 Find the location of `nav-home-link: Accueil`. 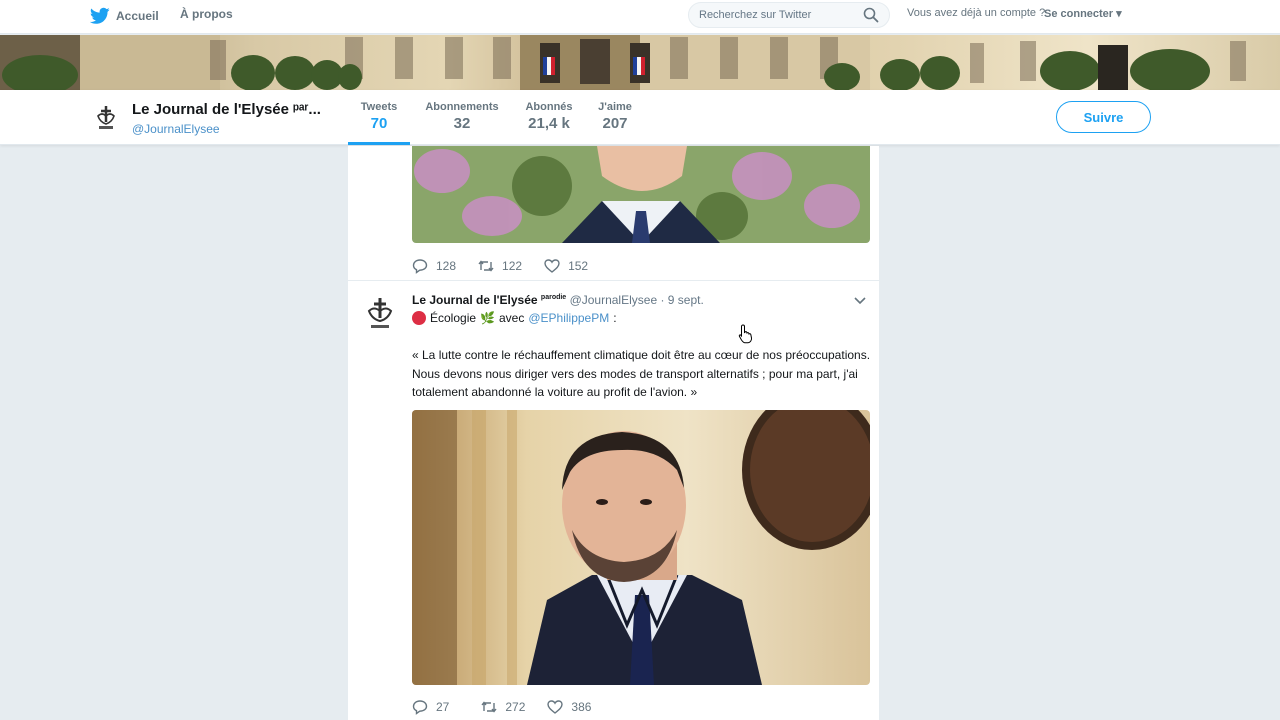

nav-home-link: Accueil is located at coordinates (124, 16).